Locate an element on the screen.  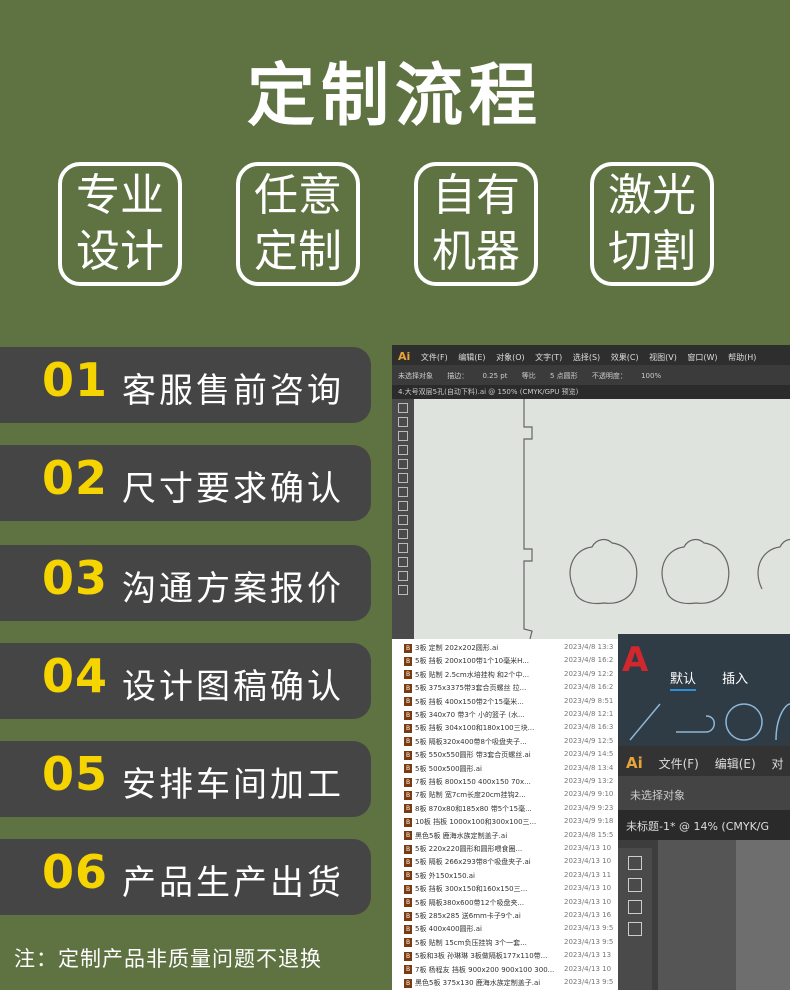
file-list-item: B 5板 400x400圆形.ai 2023/4/13 9:5 is located at coordinates (512, 930).